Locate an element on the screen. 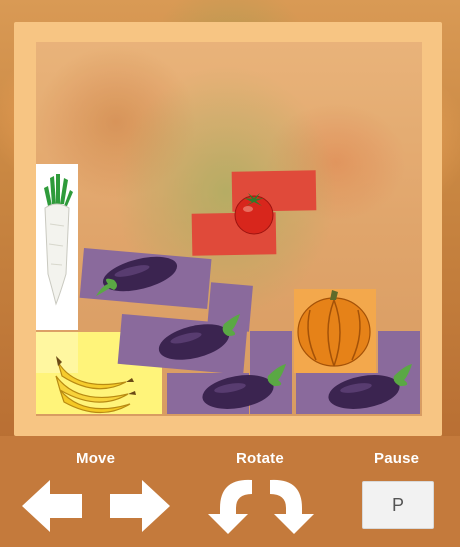 The image size is (460, 547). rotate-right-button is located at coordinates (293, 505).